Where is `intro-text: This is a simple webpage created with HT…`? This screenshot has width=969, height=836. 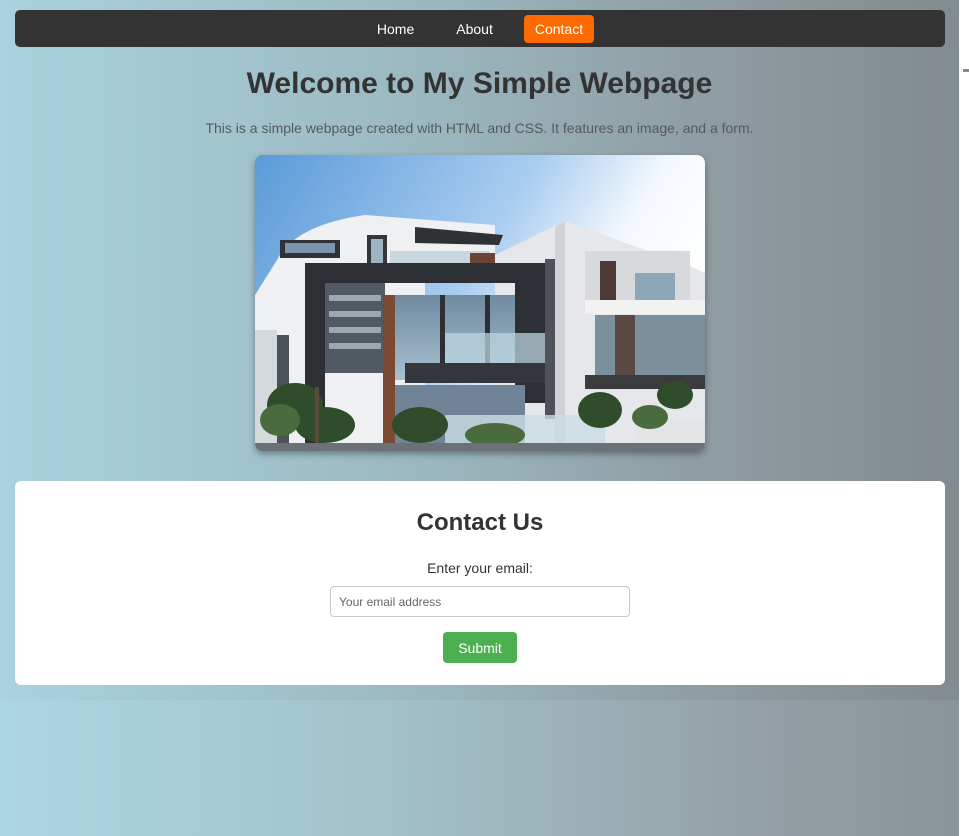
intro-text: This is a simple webpage created with HT… is located at coordinates (479, 128).